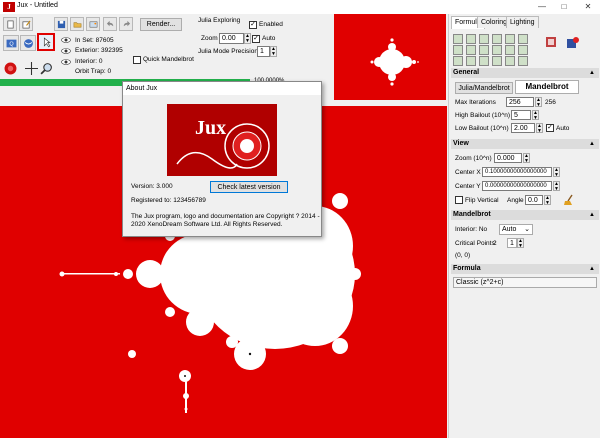  What do you see at coordinates (517, 186) in the screenshot?
I see `center-y-input: 0.00000000000000000` at bounding box center [517, 186].